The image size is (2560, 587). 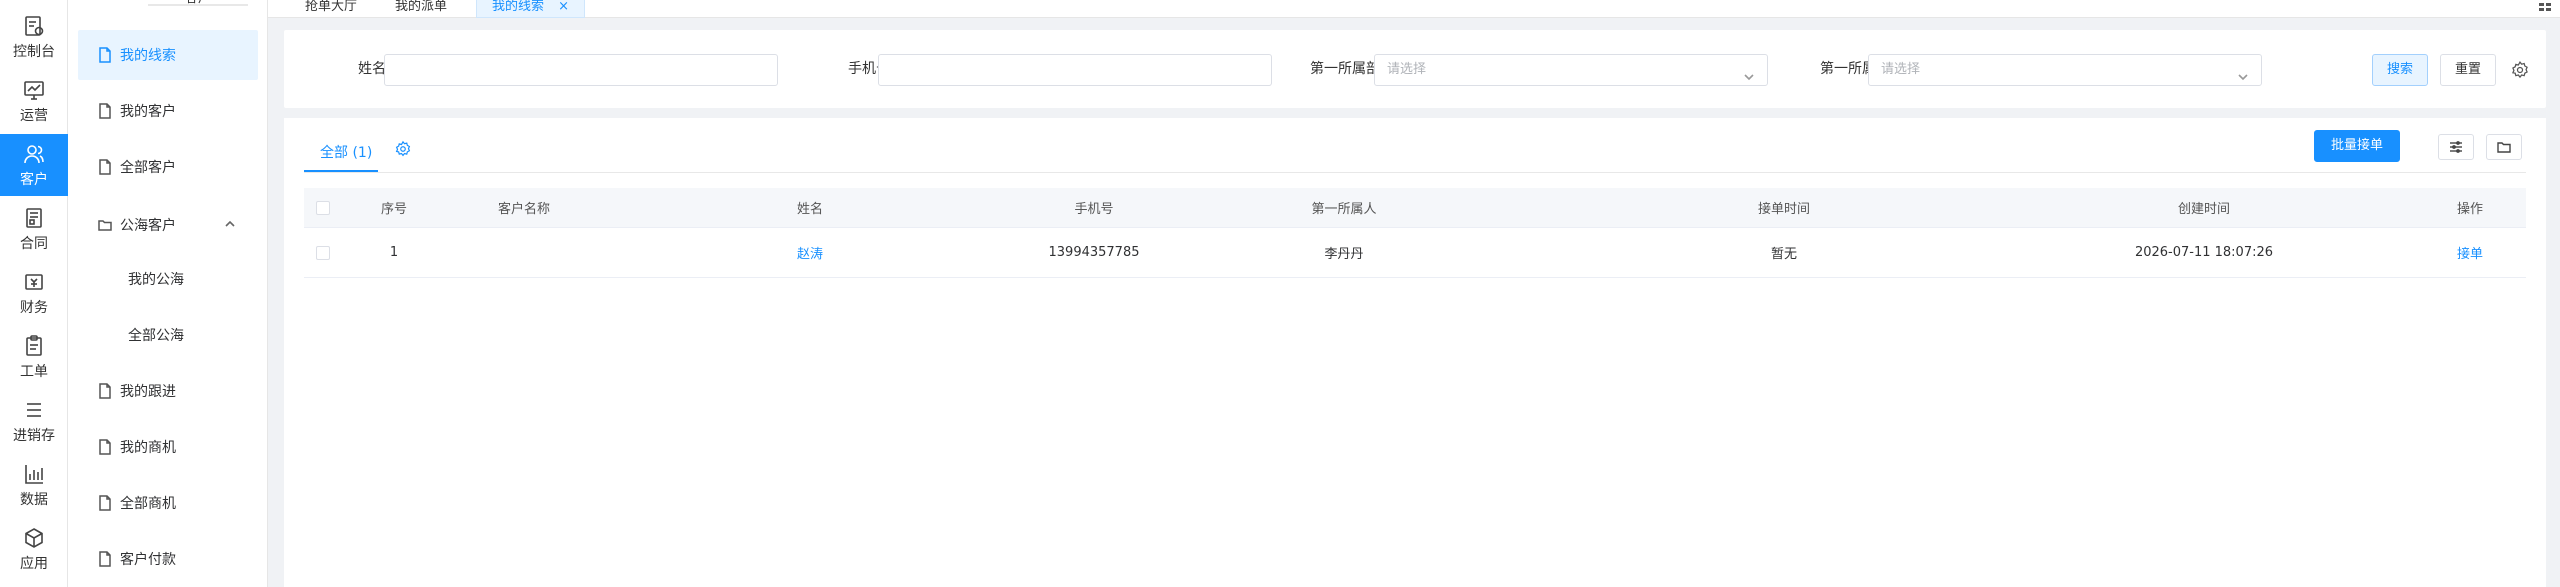 I want to click on submenu-item-label: 我的跟进, so click(x=148, y=392).